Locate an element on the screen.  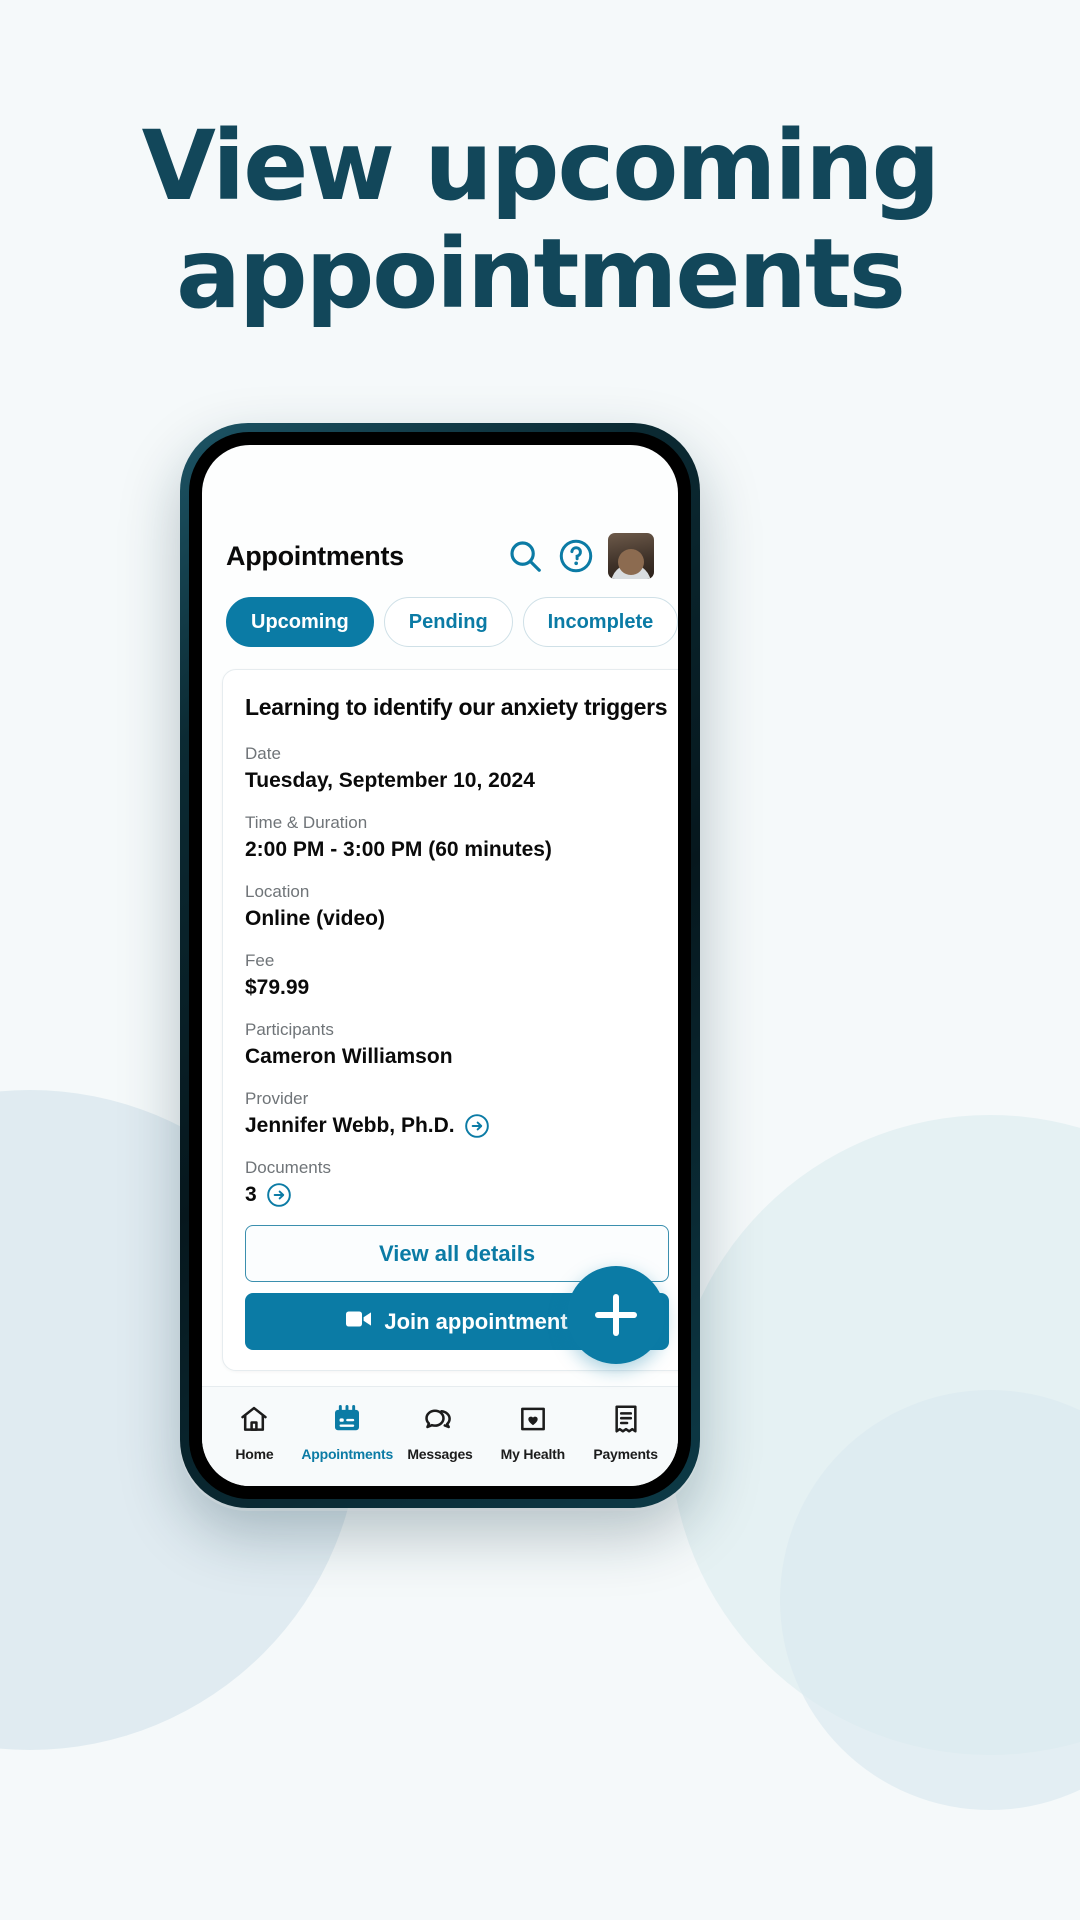
chat-bubbles-icon is located at coordinates (440, 1421).